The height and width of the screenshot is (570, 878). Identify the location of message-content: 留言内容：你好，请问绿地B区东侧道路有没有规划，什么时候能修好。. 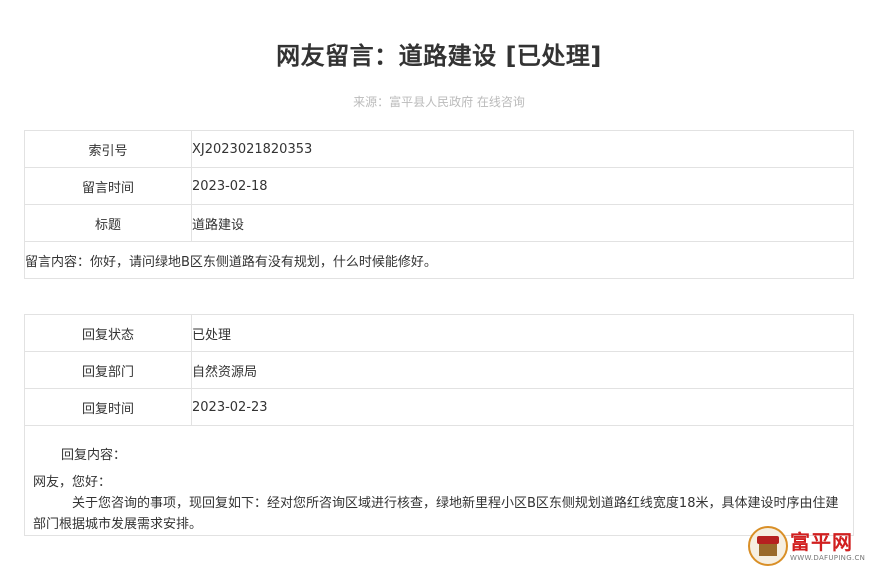
(439, 260).